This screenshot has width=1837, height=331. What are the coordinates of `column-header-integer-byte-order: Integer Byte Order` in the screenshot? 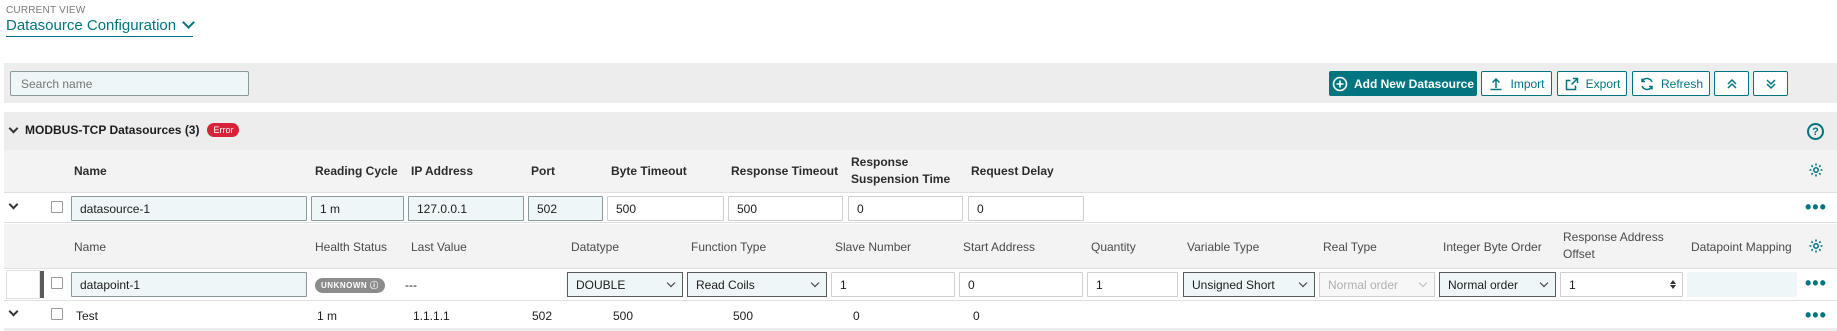 It's located at (1492, 247).